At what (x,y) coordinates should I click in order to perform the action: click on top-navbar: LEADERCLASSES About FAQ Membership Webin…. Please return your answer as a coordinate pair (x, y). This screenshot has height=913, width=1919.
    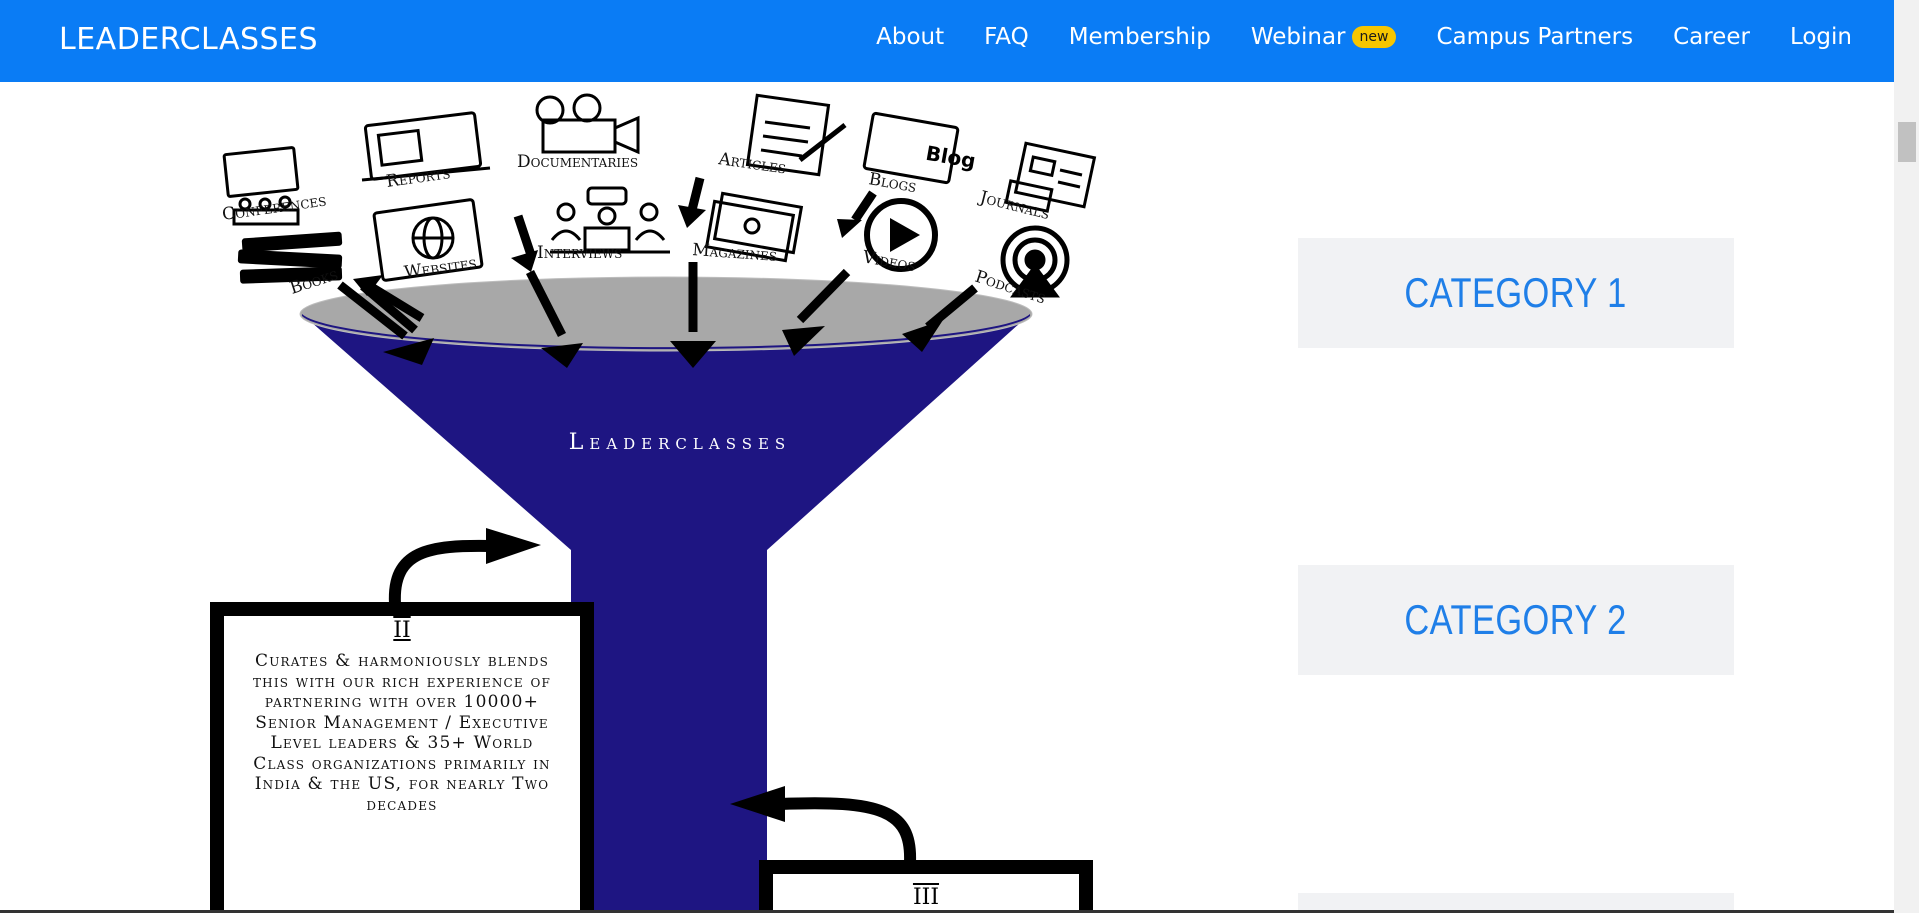
    Looking at the image, I should click on (947, 41).